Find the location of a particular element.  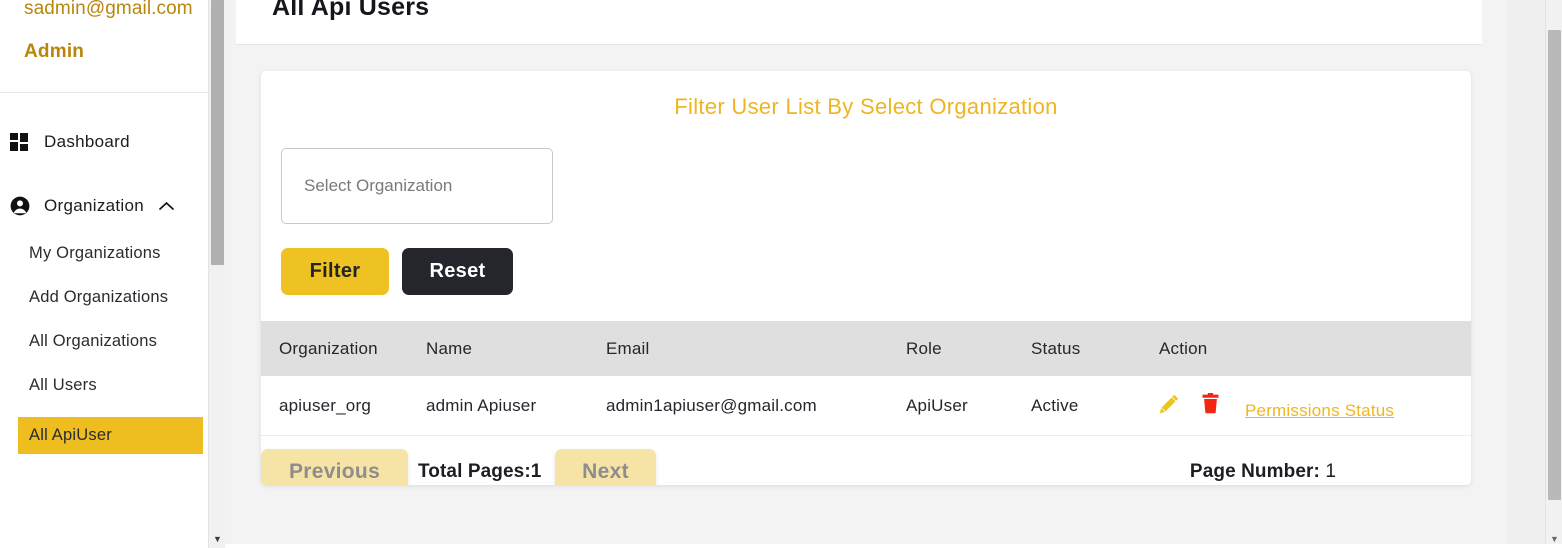

sidebar-user-role: Admin is located at coordinates (54, 51).